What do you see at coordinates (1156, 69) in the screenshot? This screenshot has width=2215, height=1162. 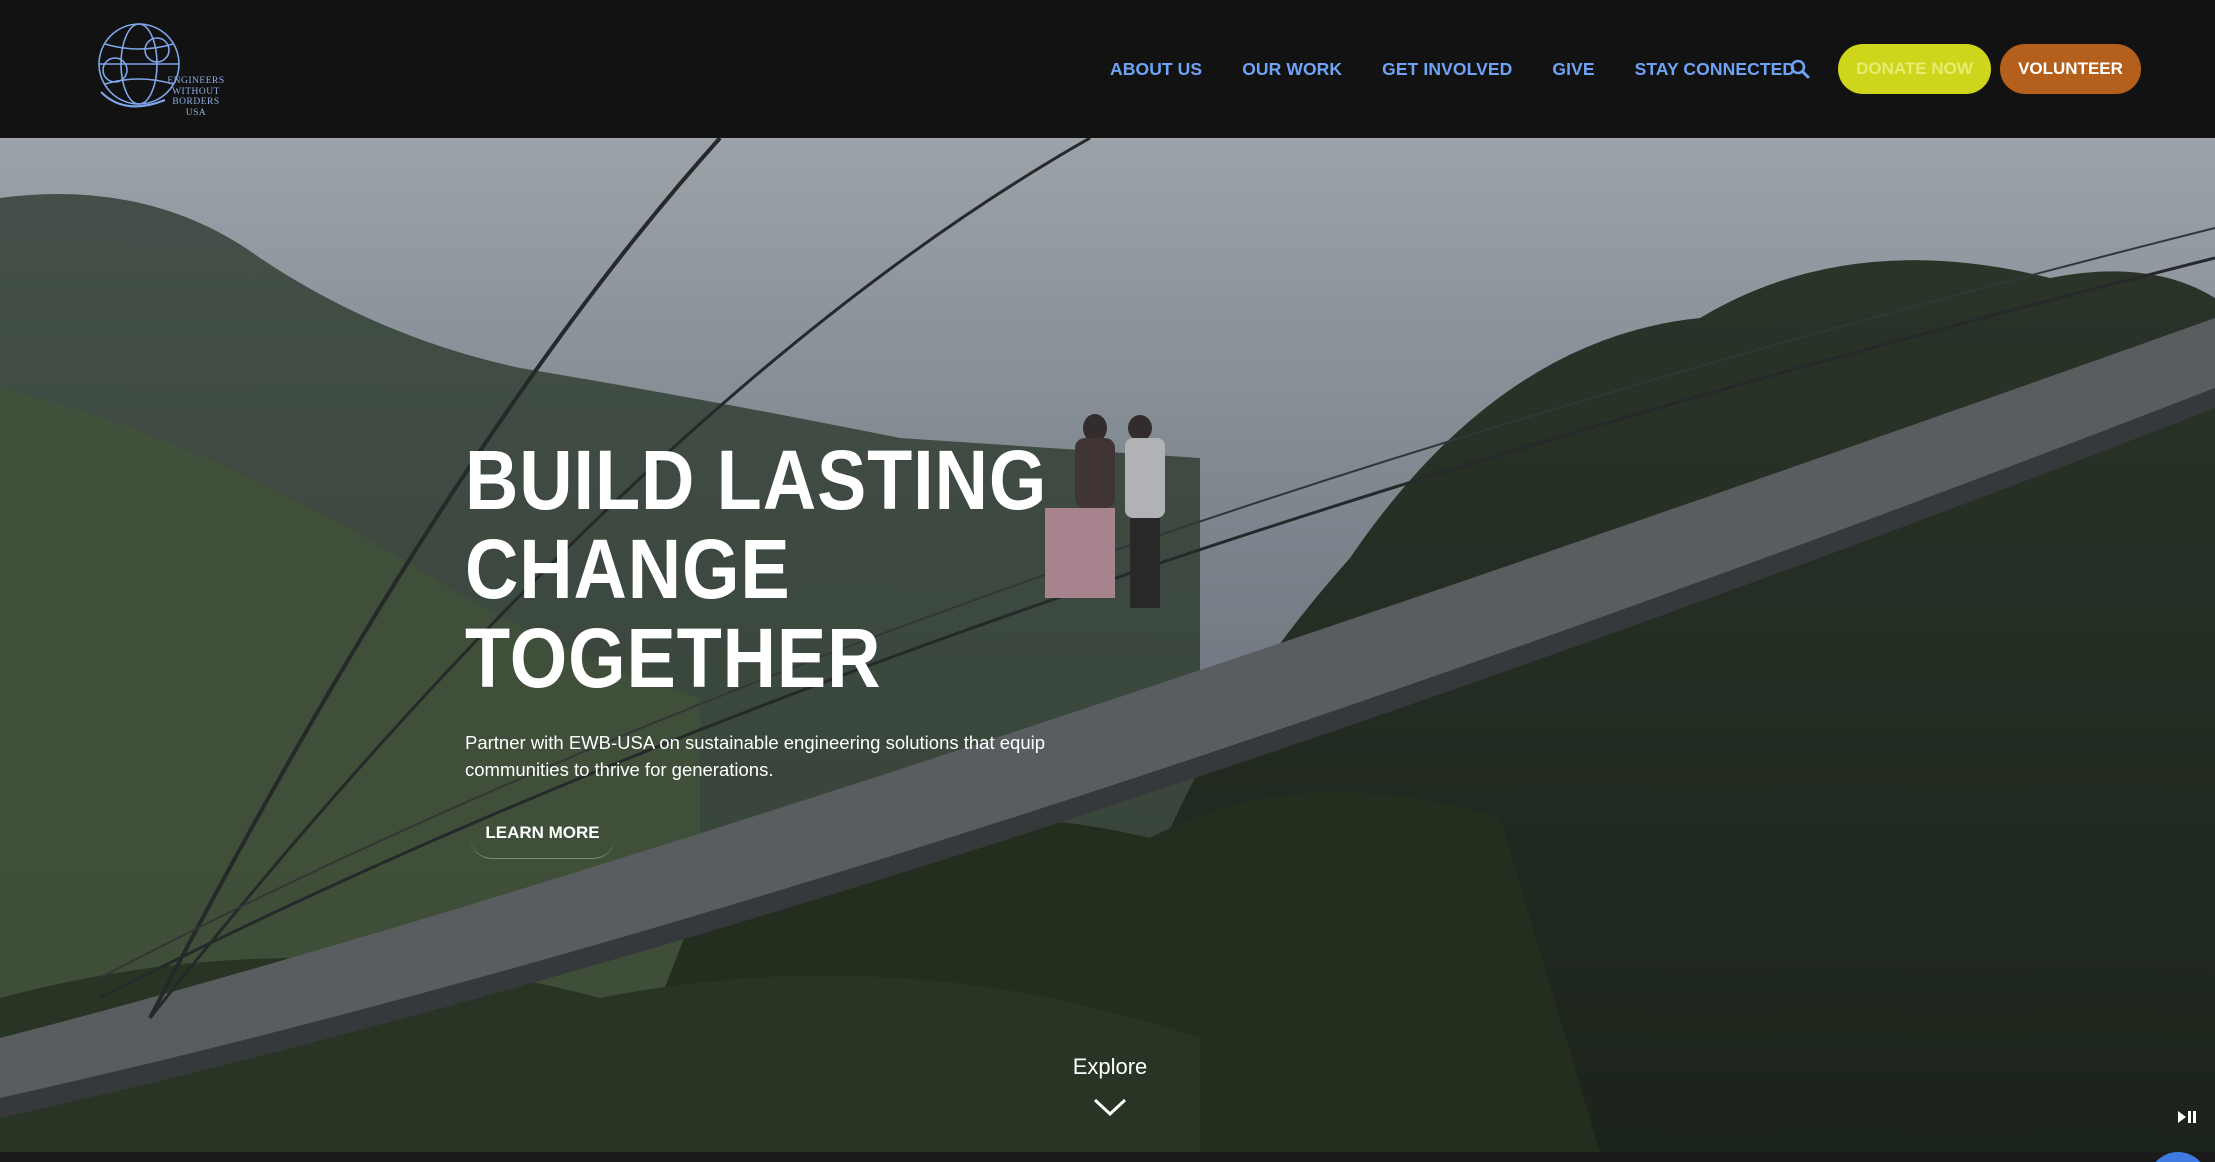 I see `nav-about-us: ABOUT US` at bounding box center [1156, 69].